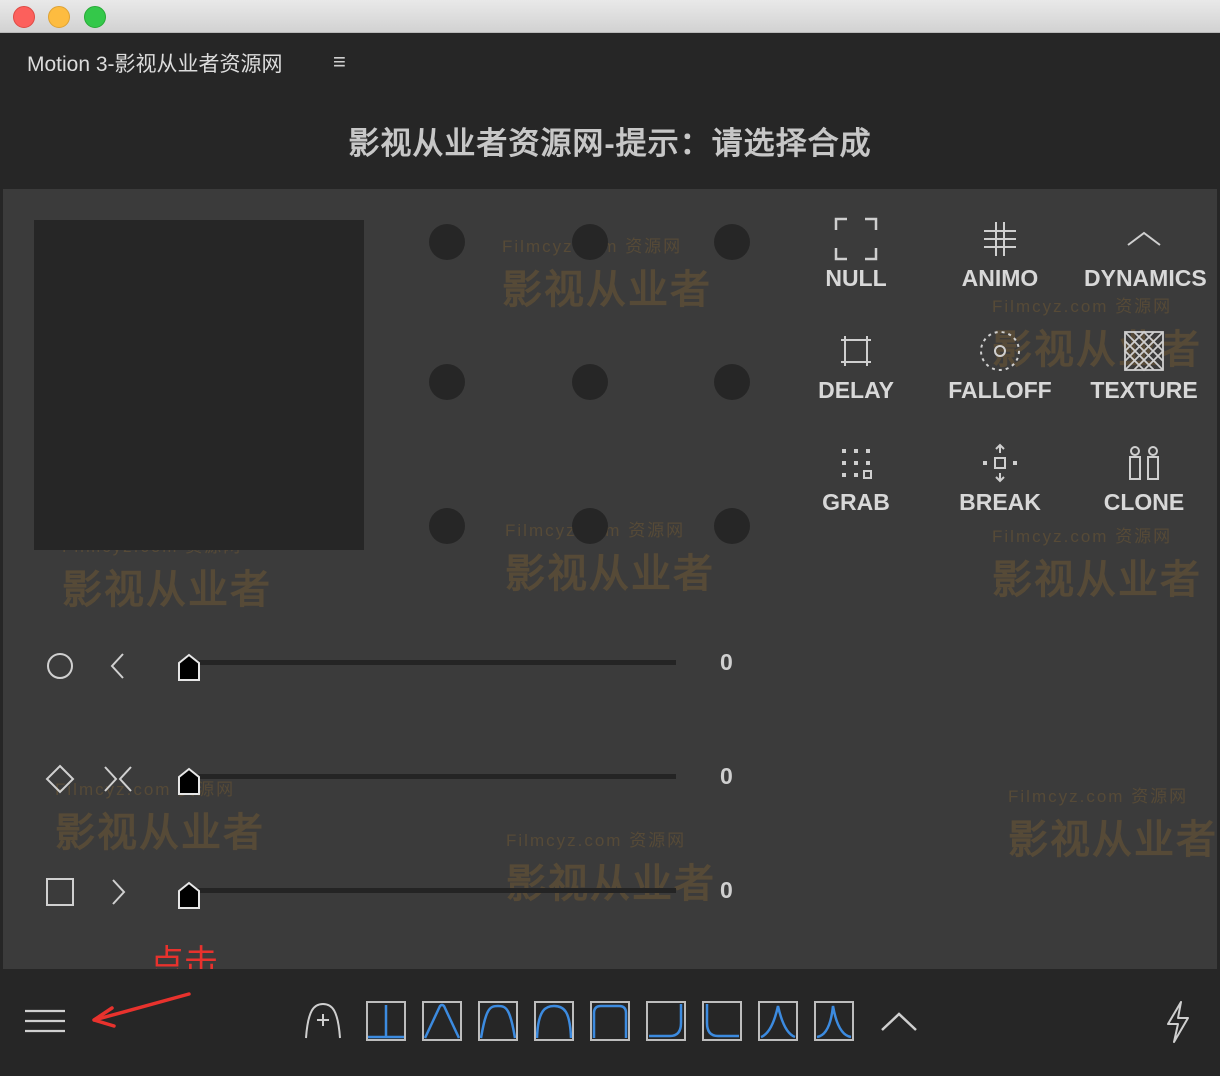 The height and width of the screenshot is (1076, 1220). I want to click on null-icon, so click(856, 239).